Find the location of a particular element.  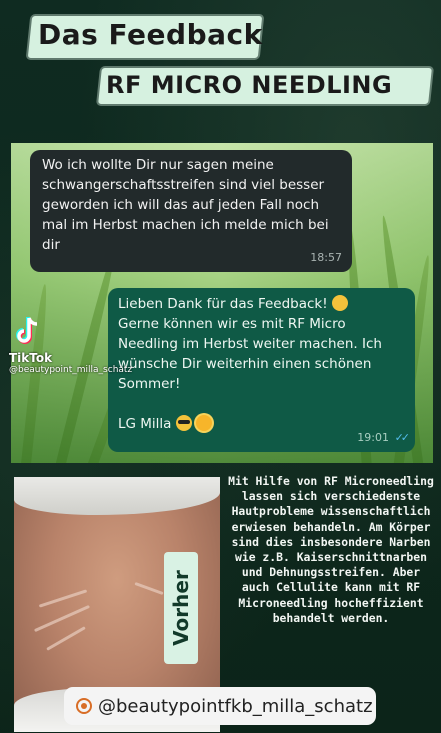

incoming-message-time: 18:57 is located at coordinates (326, 257).